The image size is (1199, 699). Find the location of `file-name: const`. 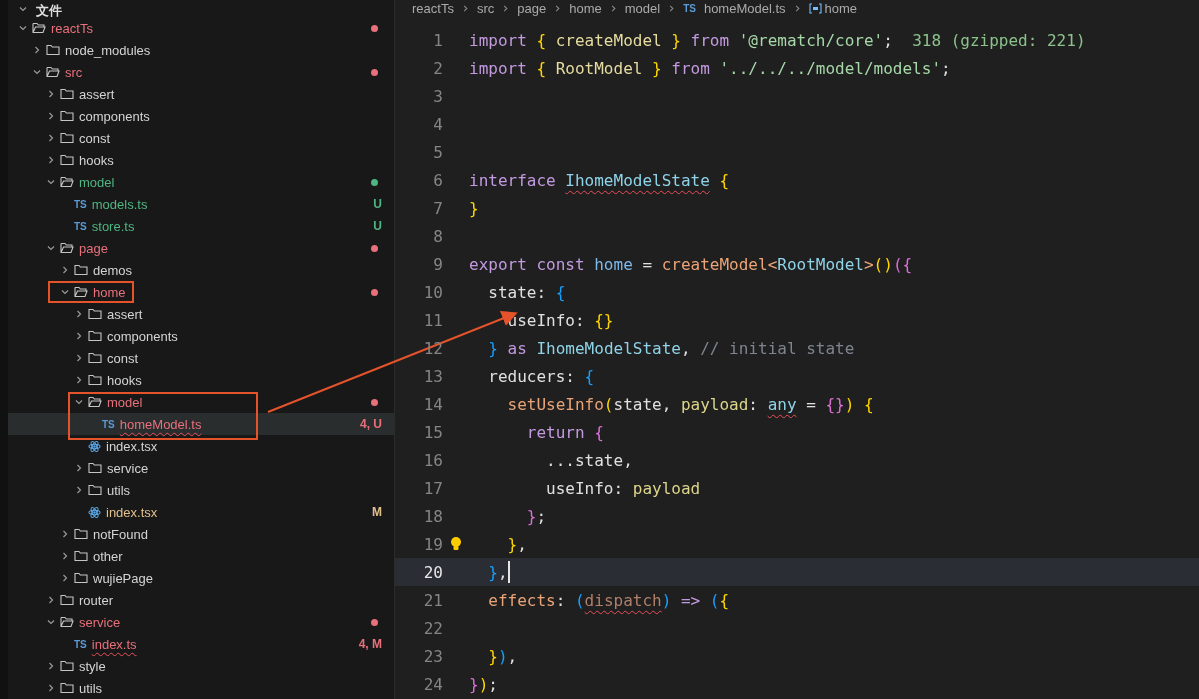

file-name: const is located at coordinates (123, 358).